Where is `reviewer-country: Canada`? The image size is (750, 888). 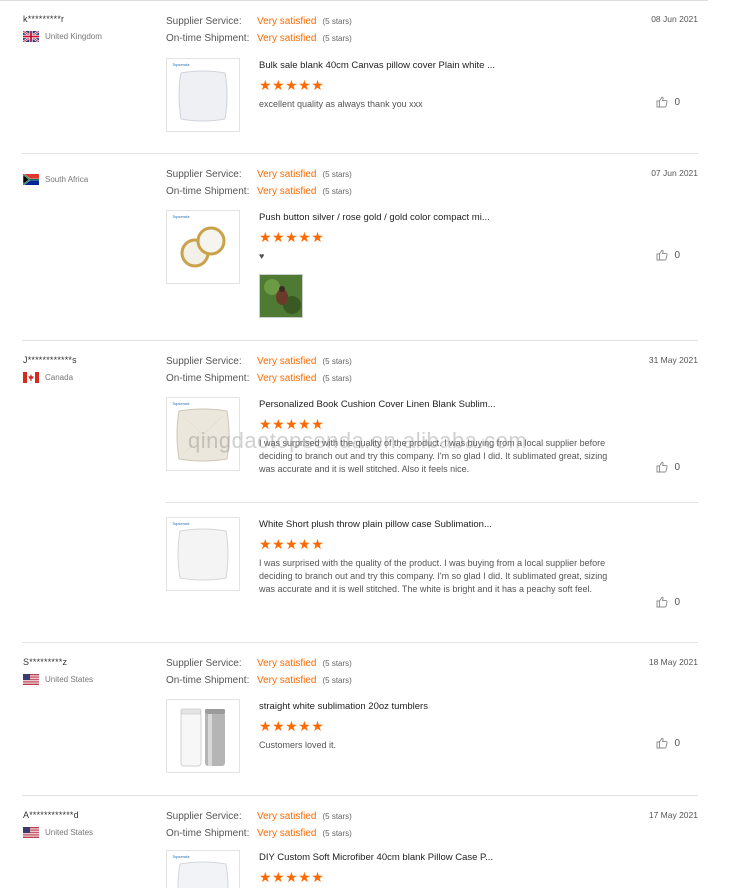 reviewer-country: Canada is located at coordinates (48, 377).